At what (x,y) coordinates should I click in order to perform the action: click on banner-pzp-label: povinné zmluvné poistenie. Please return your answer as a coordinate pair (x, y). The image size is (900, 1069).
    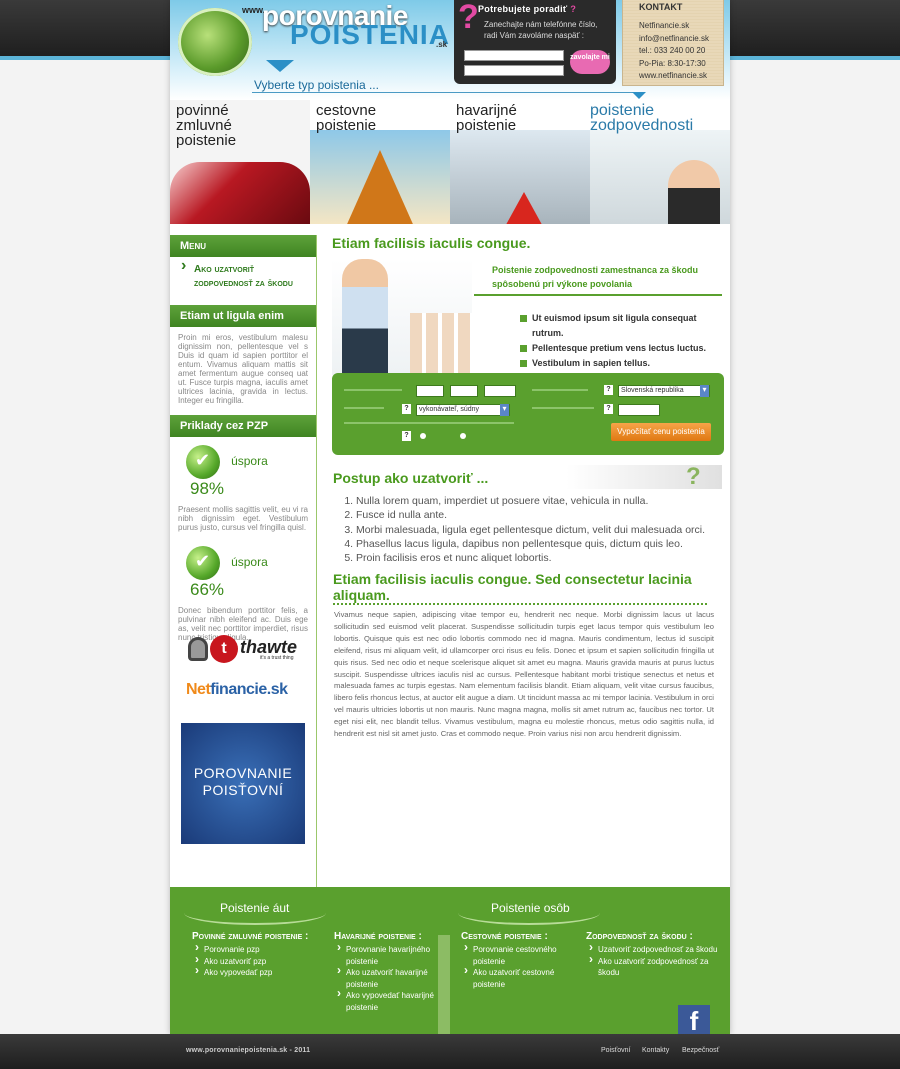
    Looking at the image, I should click on (206, 125).